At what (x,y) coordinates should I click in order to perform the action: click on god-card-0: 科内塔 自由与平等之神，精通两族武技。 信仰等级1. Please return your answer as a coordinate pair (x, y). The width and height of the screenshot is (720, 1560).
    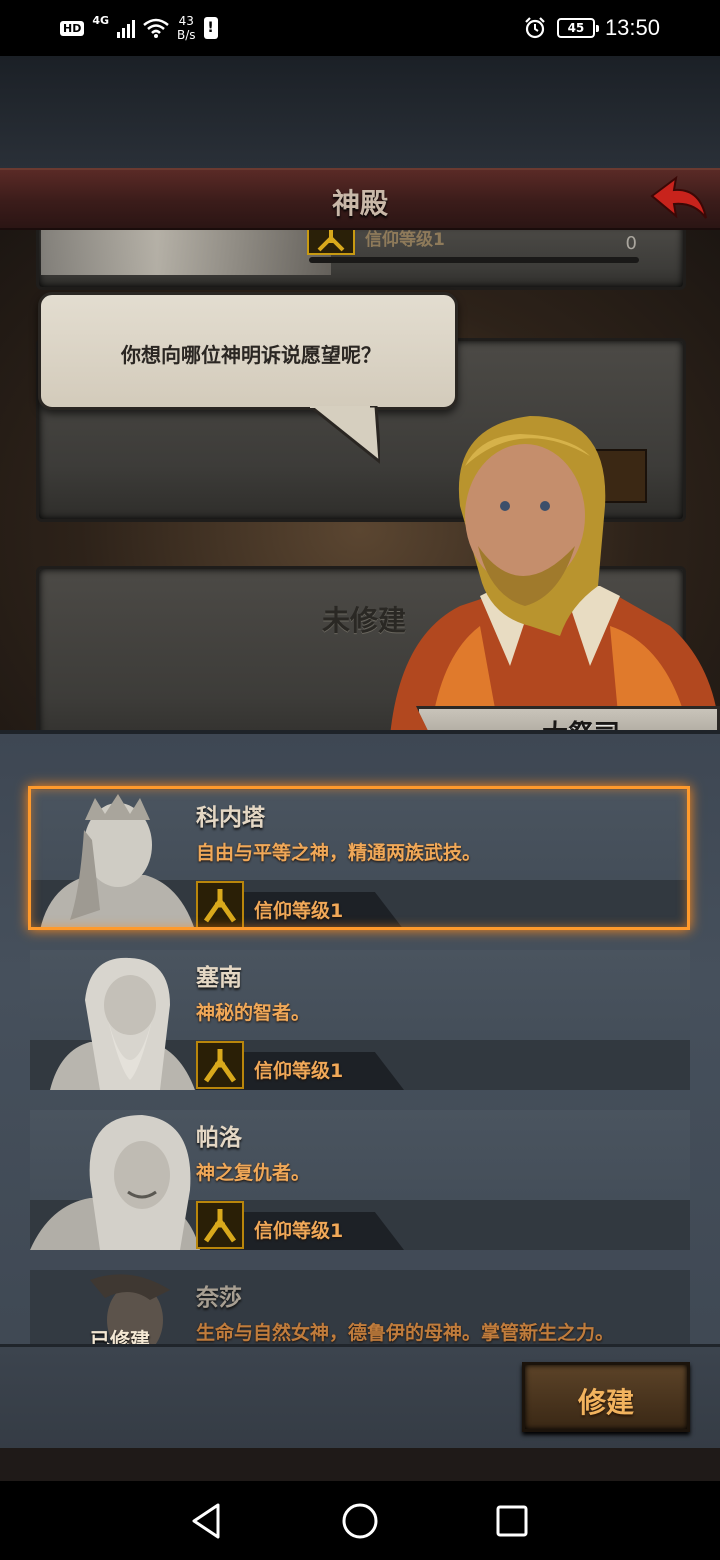
    Looking at the image, I should click on (360, 860).